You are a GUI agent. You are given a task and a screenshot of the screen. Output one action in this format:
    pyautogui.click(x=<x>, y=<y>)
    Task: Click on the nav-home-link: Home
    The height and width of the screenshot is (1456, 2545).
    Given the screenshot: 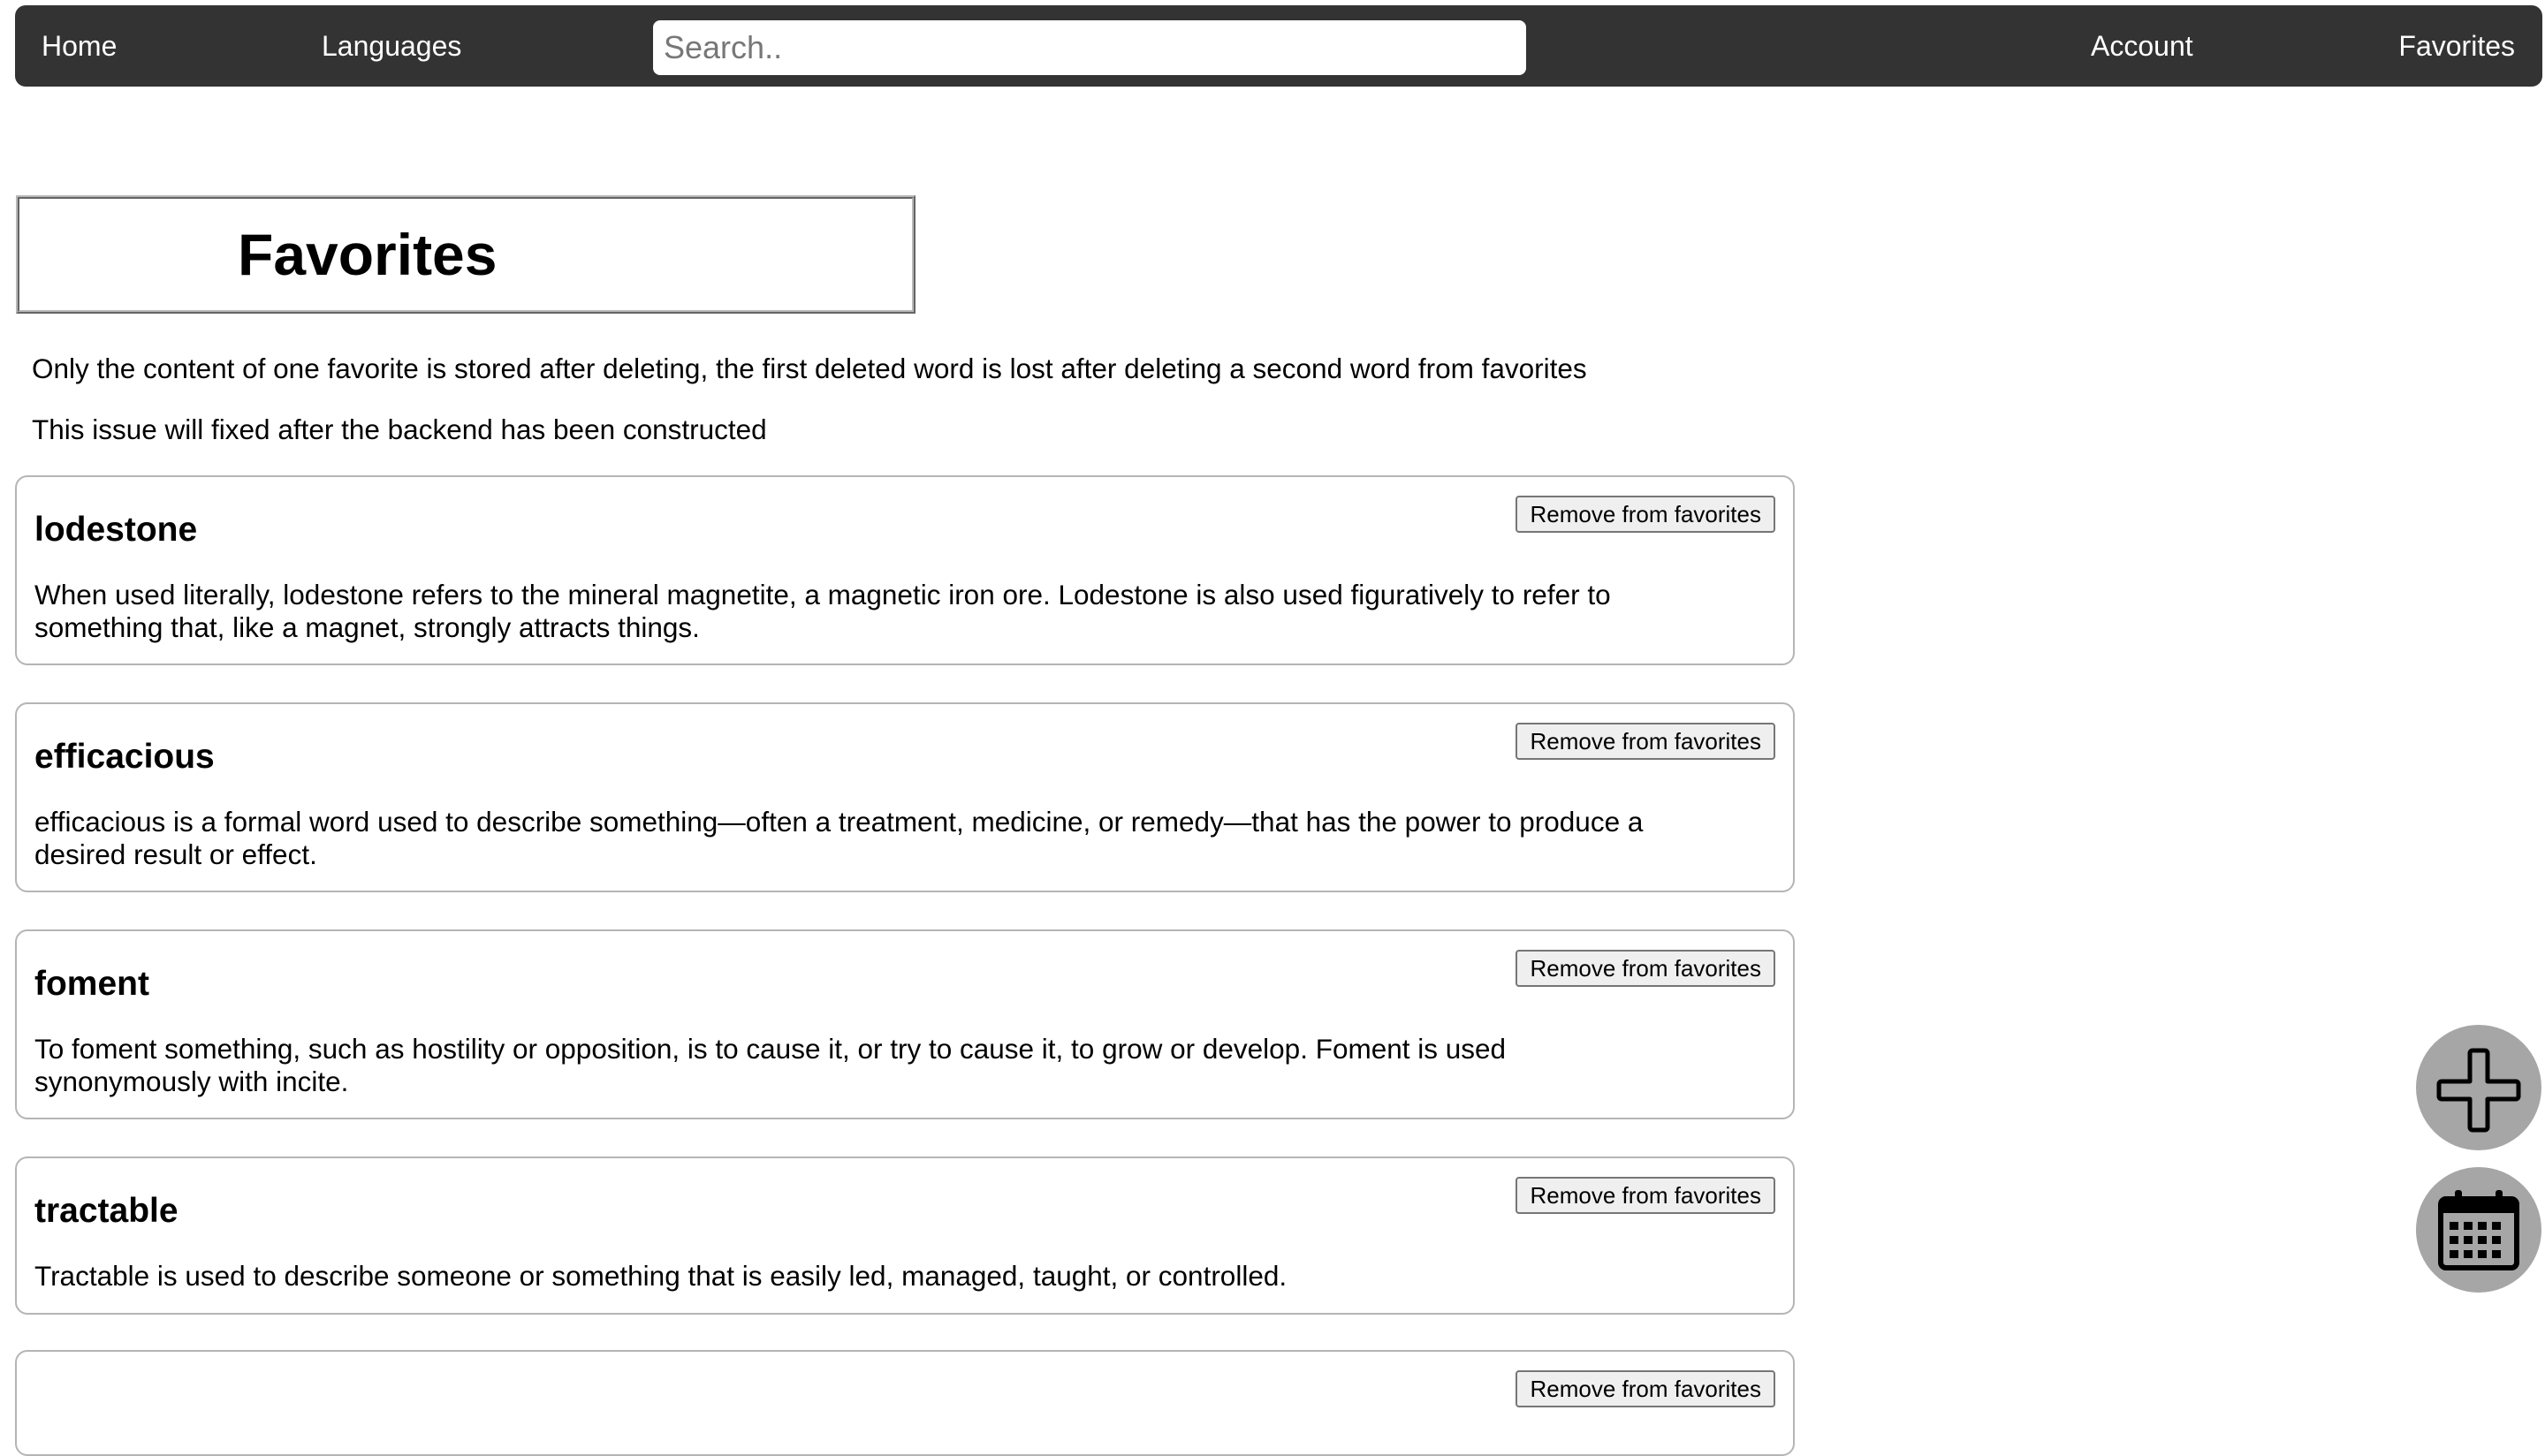 What is the action you would take?
    pyautogui.click(x=79, y=46)
    